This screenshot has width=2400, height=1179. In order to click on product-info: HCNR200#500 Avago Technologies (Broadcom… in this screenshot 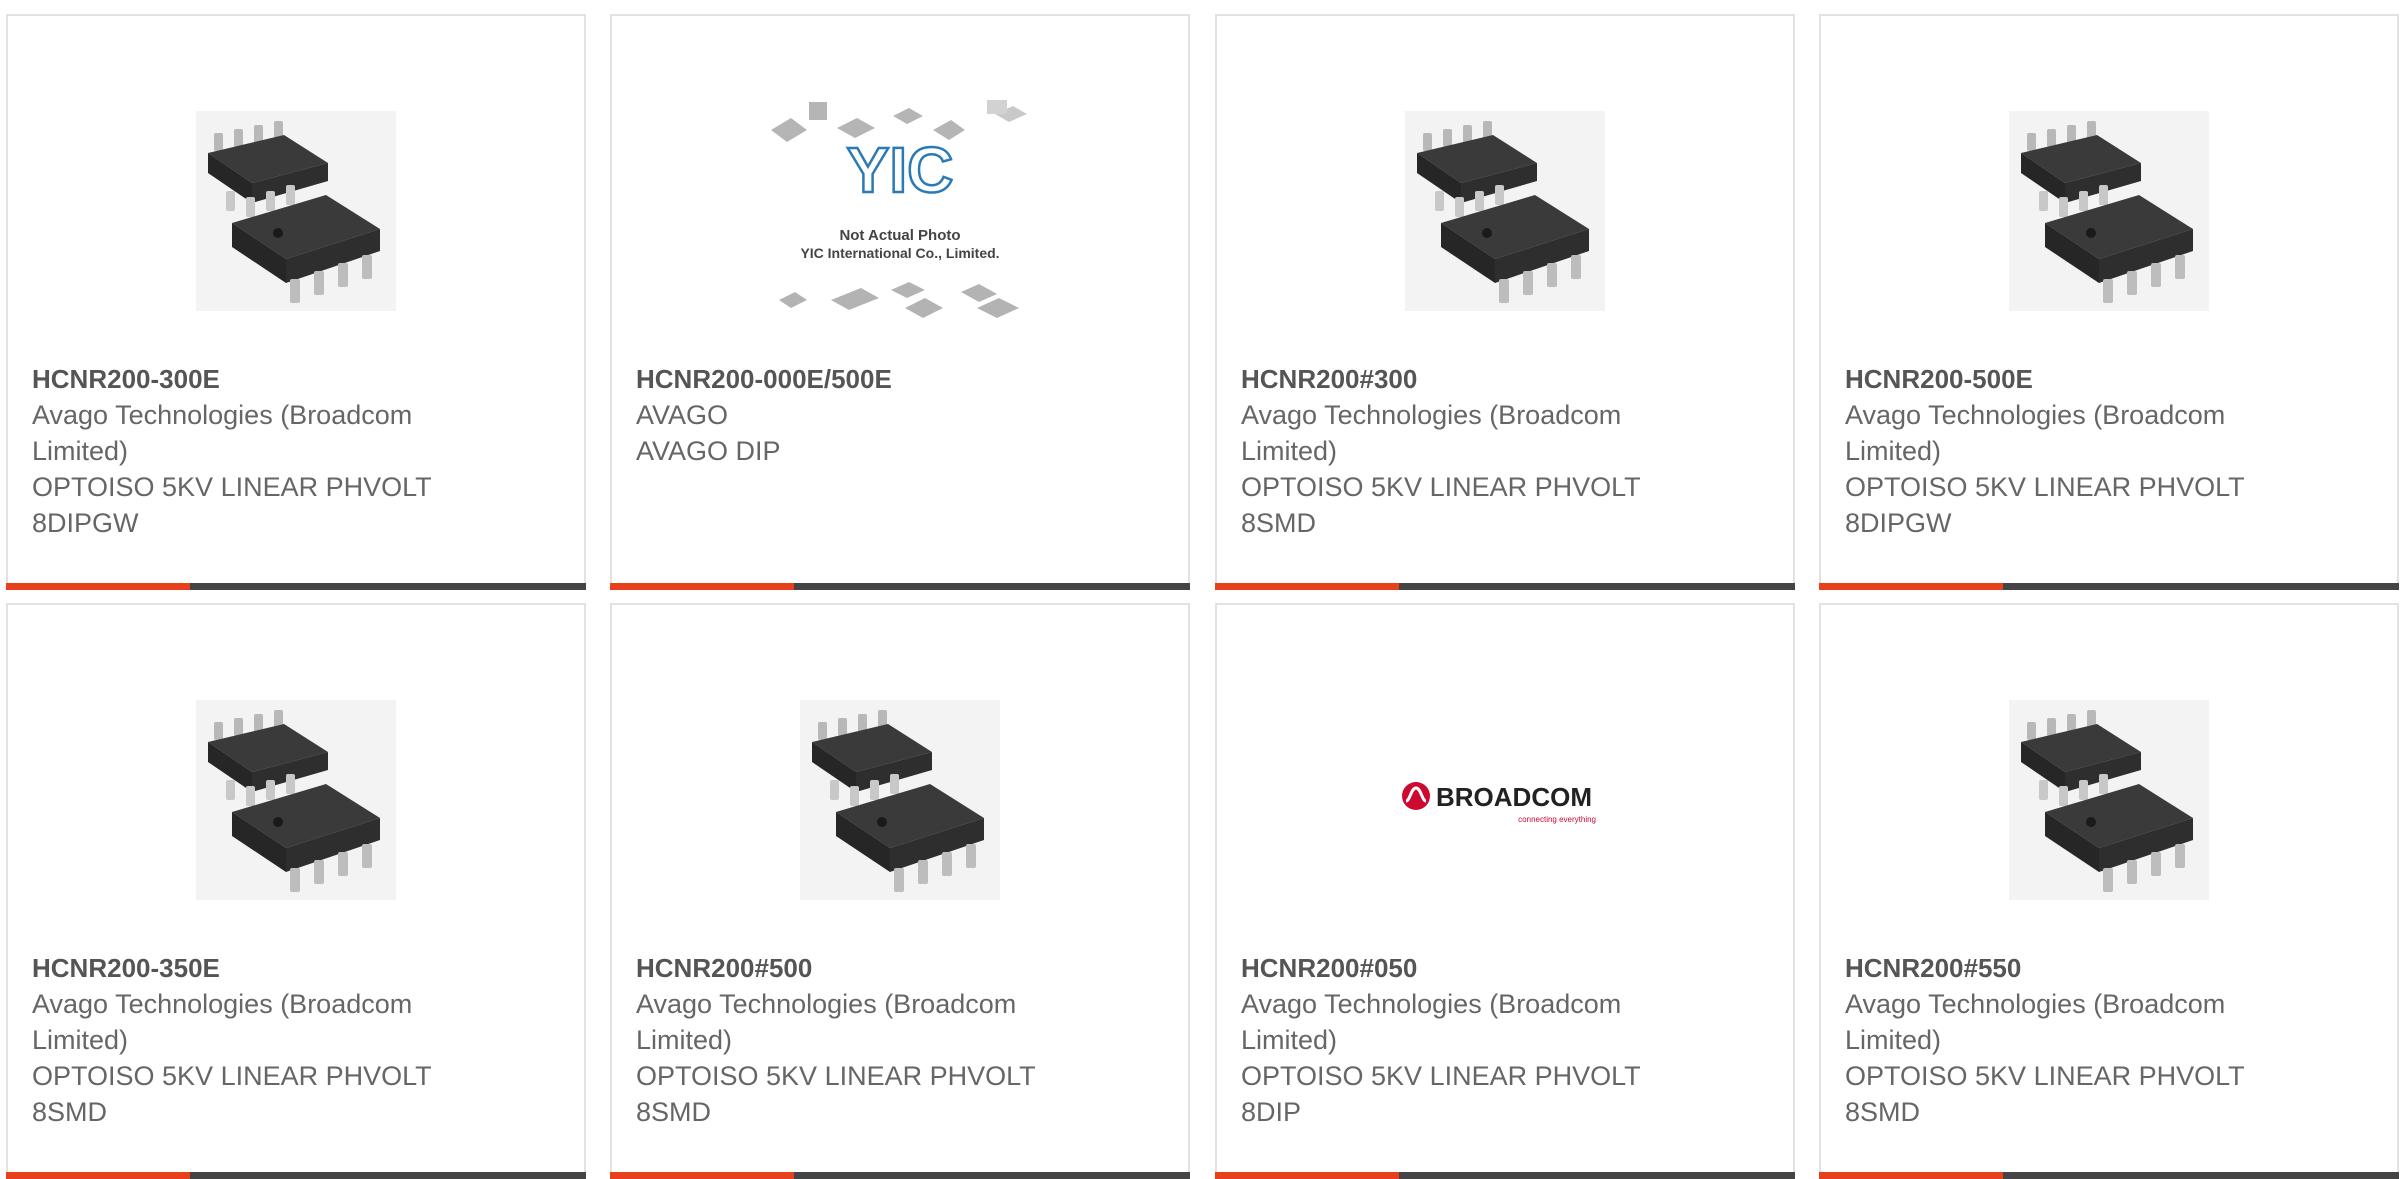, I will do `click(856, 1040)`.